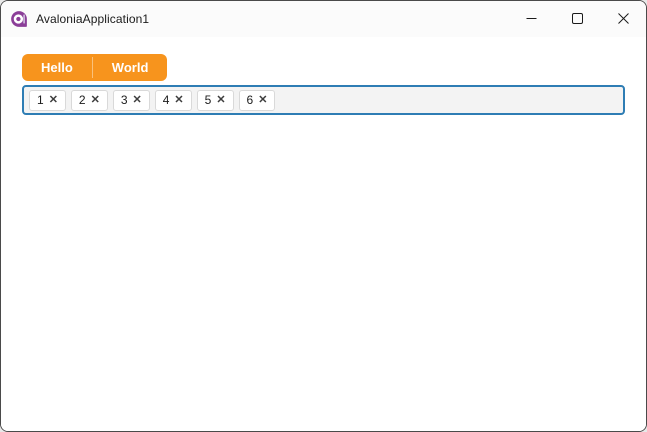 The height and width of the screenshot is (432, 647). I want to click on minimize-button, so click(531, 19).